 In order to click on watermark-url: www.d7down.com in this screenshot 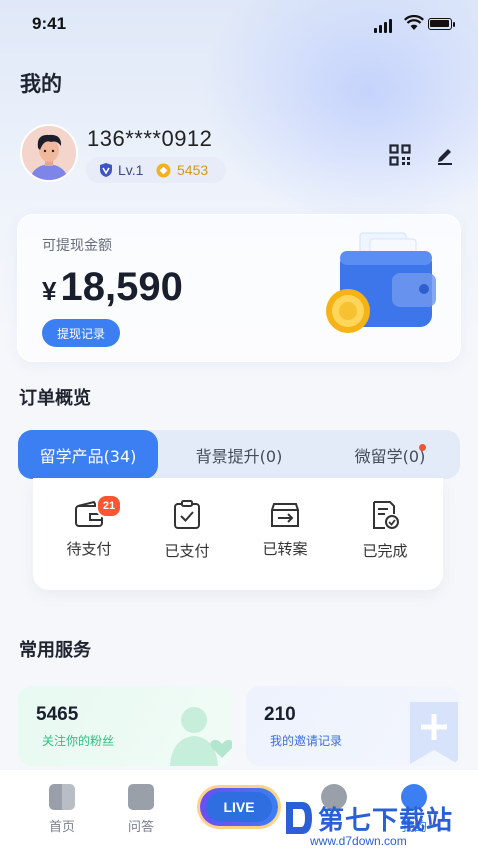, I will do `click(358, 841)`.